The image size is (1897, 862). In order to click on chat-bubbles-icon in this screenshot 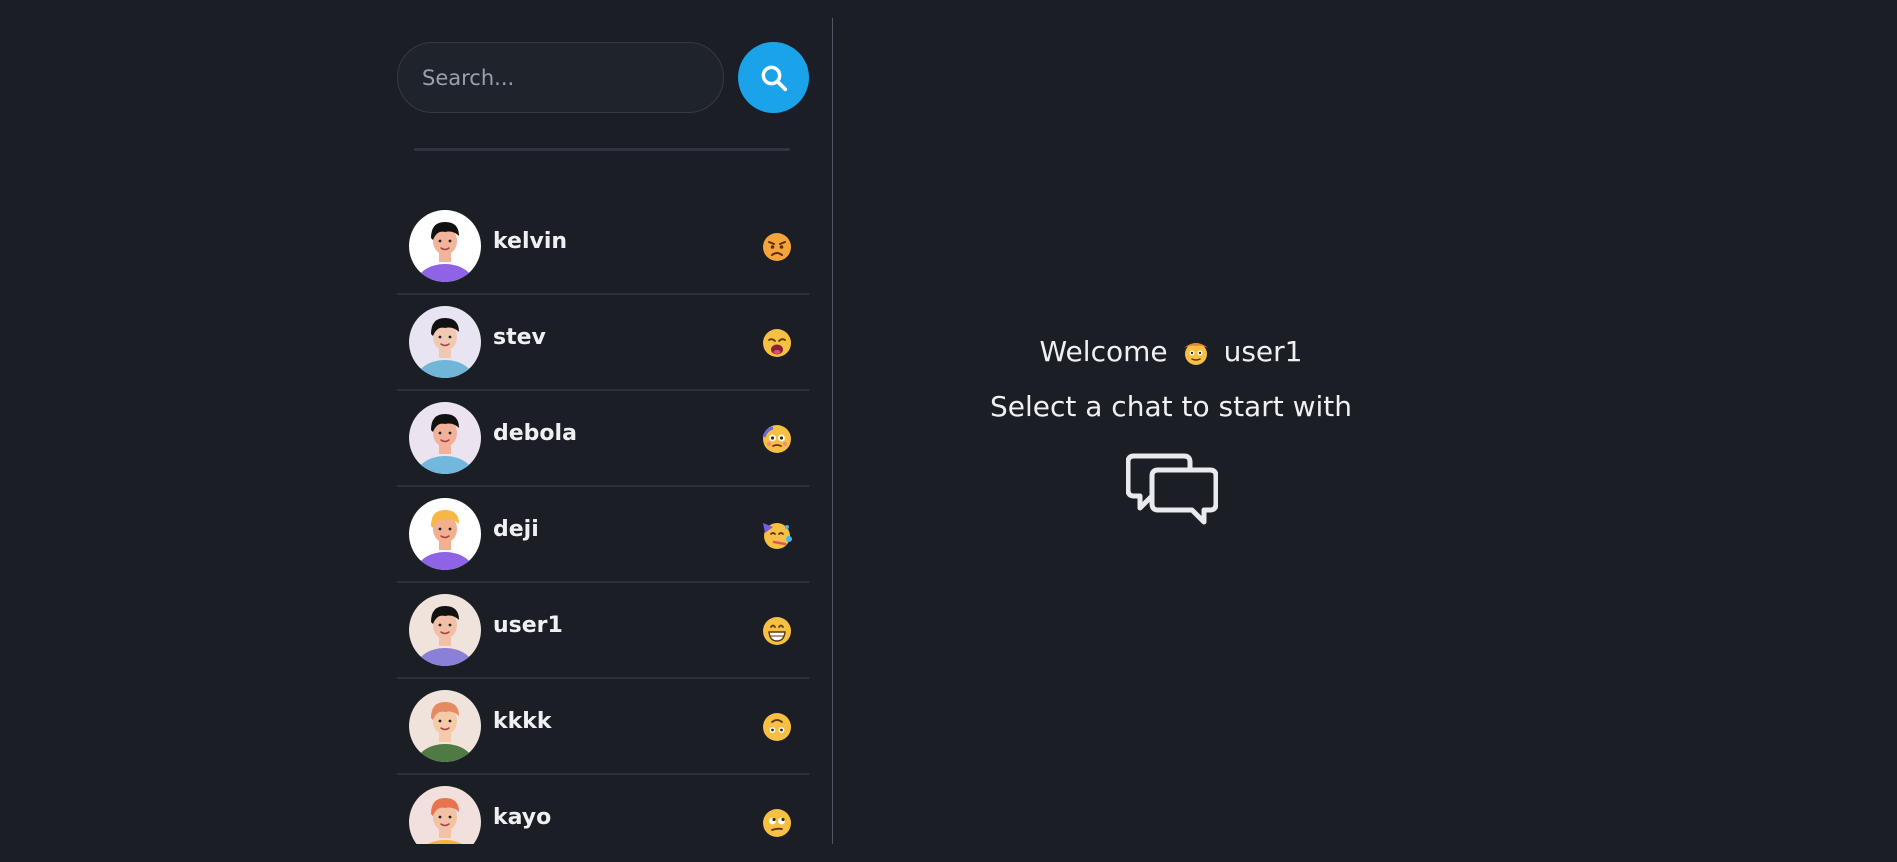, I will do `click(1172, 489)`.